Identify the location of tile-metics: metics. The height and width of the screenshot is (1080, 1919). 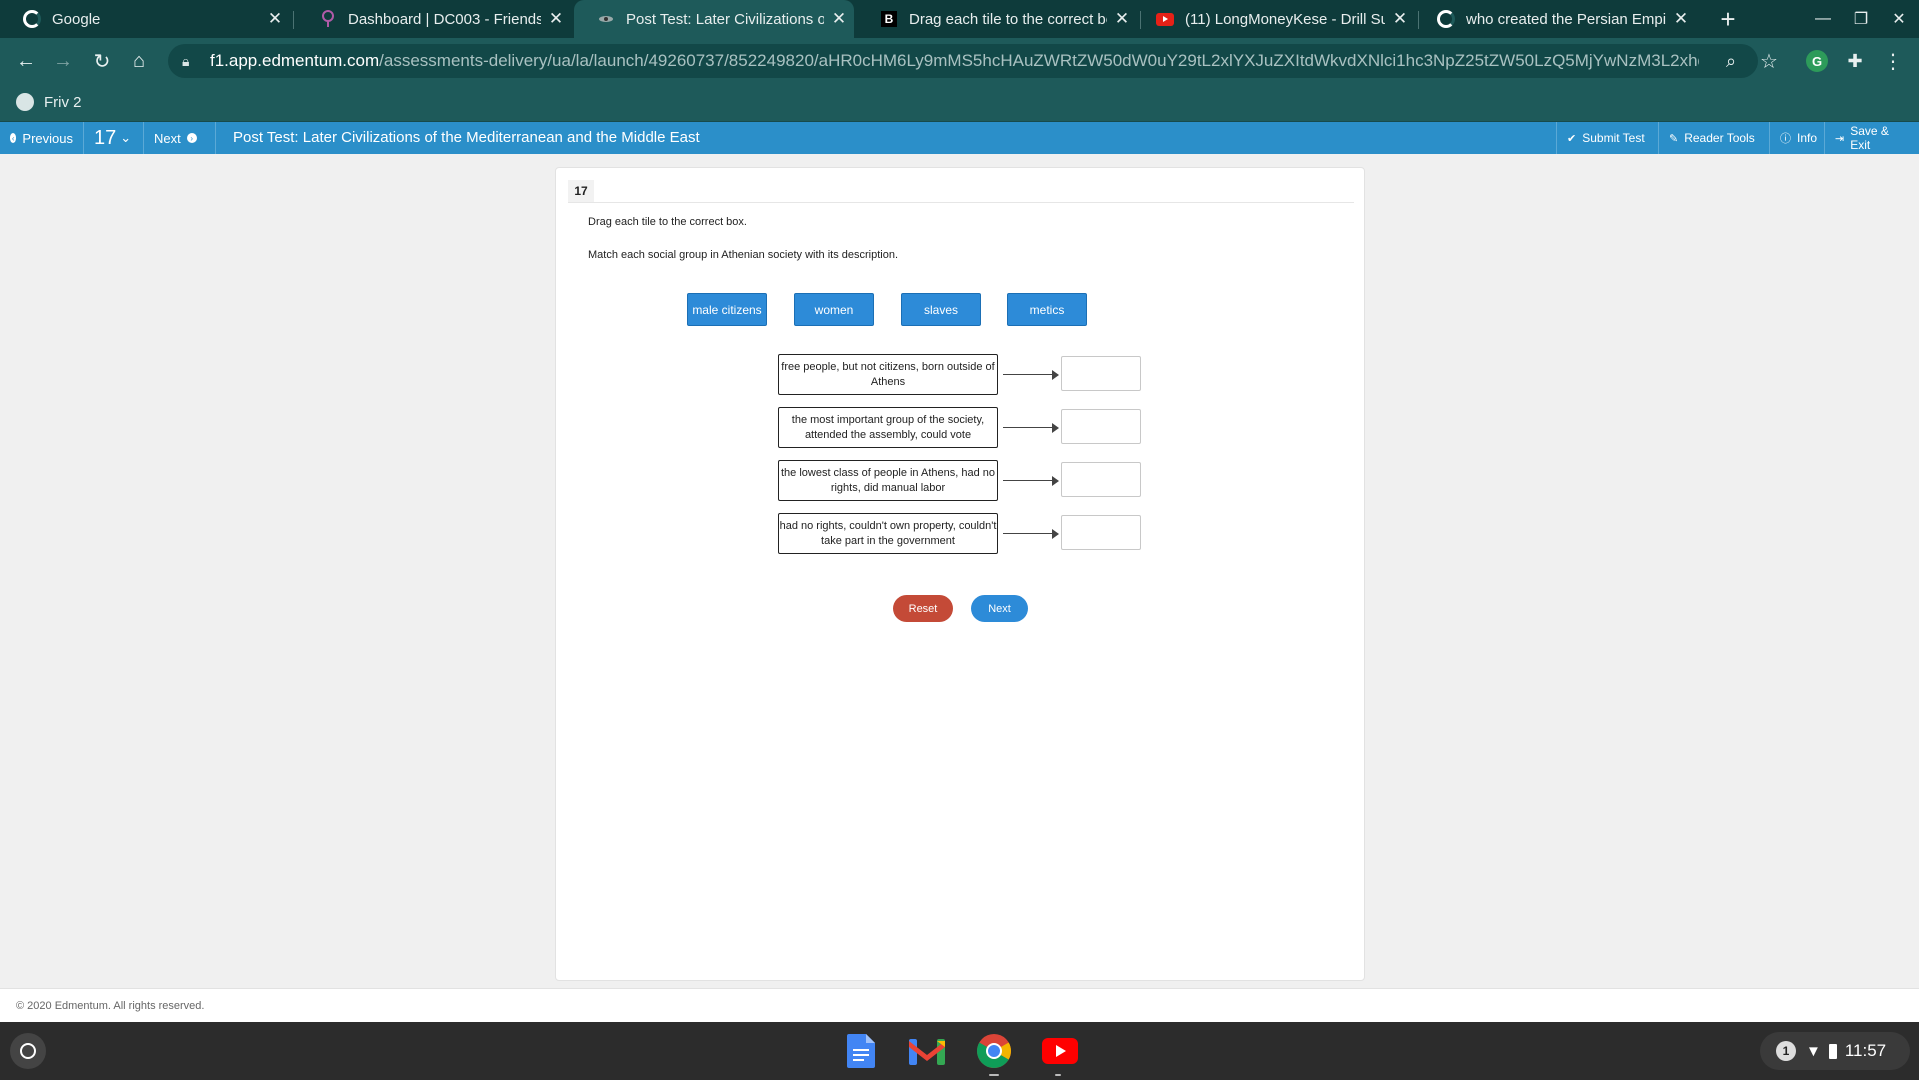
(1047, 309).